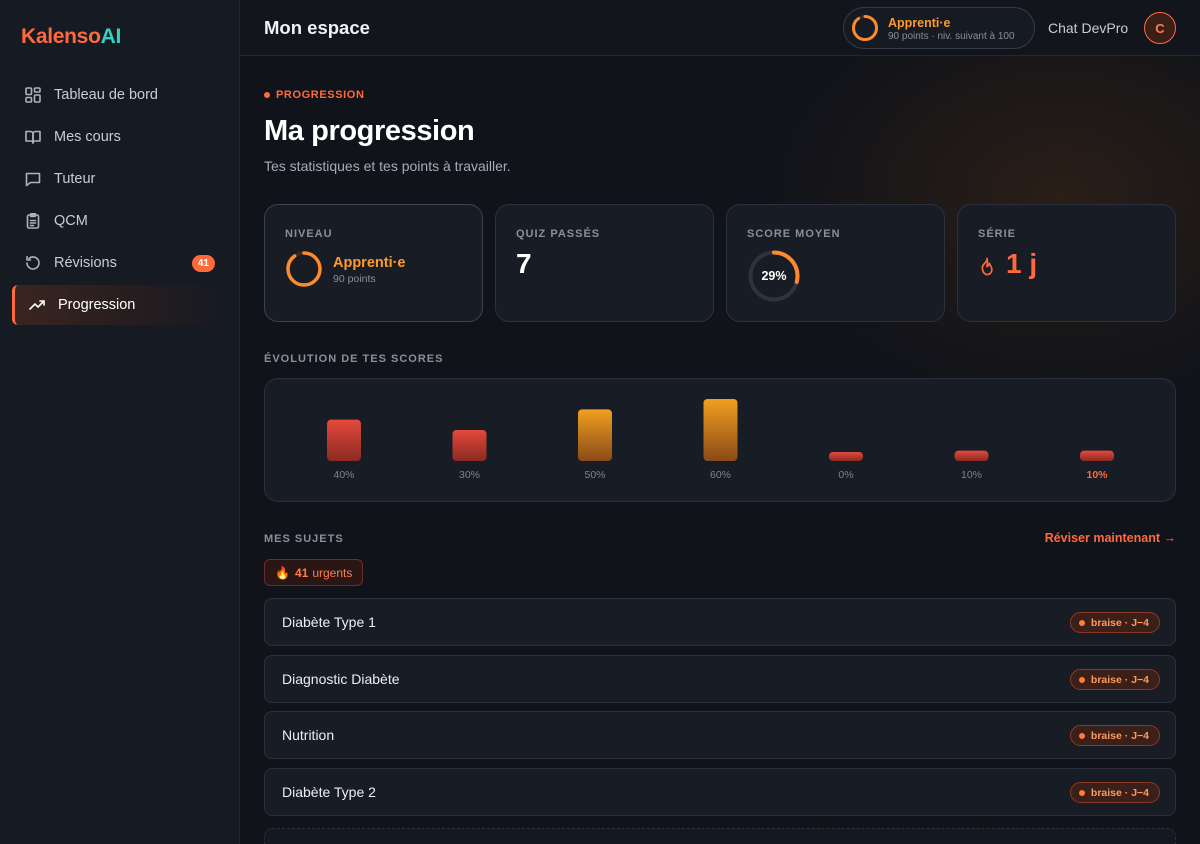  Describe the element at coordinates (301, 572) in the screenshot. I see `urgent-count: 41` at that location.